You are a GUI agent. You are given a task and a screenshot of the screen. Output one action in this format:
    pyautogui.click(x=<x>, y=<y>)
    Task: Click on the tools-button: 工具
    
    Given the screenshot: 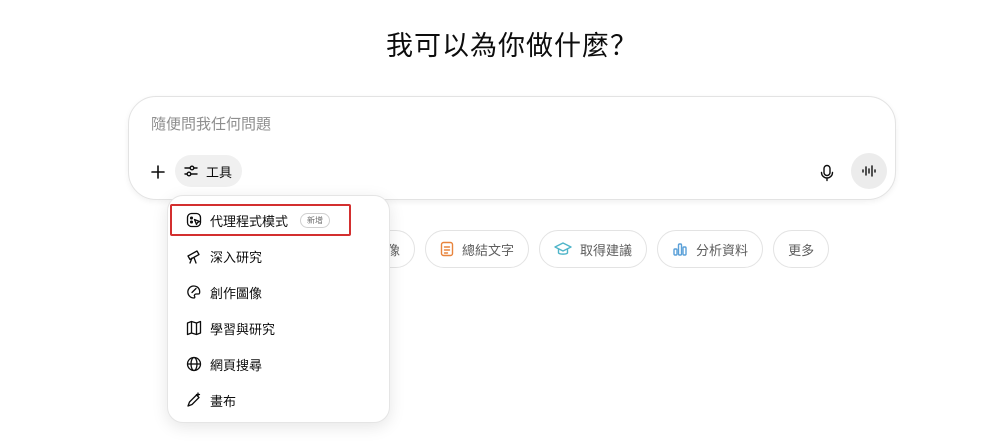 What is the action you would take?
    pyautogui.click(x=209, y=171)
    